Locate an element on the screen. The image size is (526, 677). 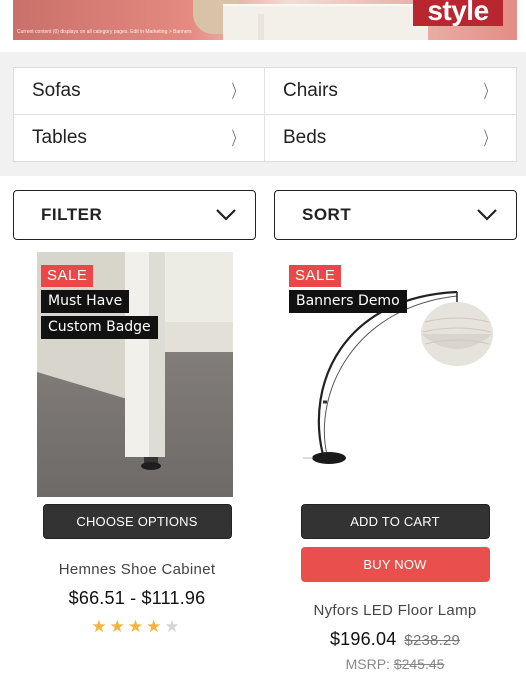
category-sofas: Sofas 〉 is located at coordinates (139, 91).